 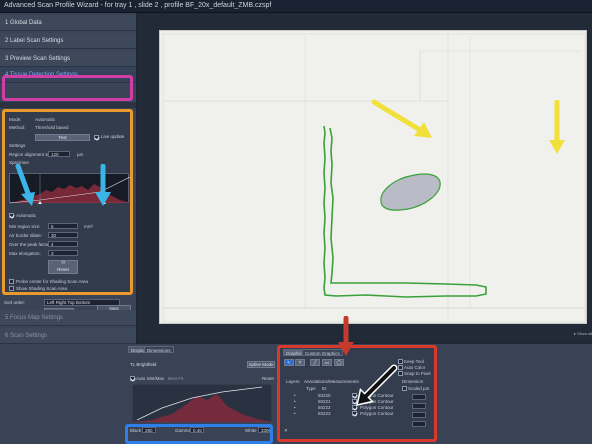 I want to click on peak-factor-input: 4, so click(x=63, y=244).